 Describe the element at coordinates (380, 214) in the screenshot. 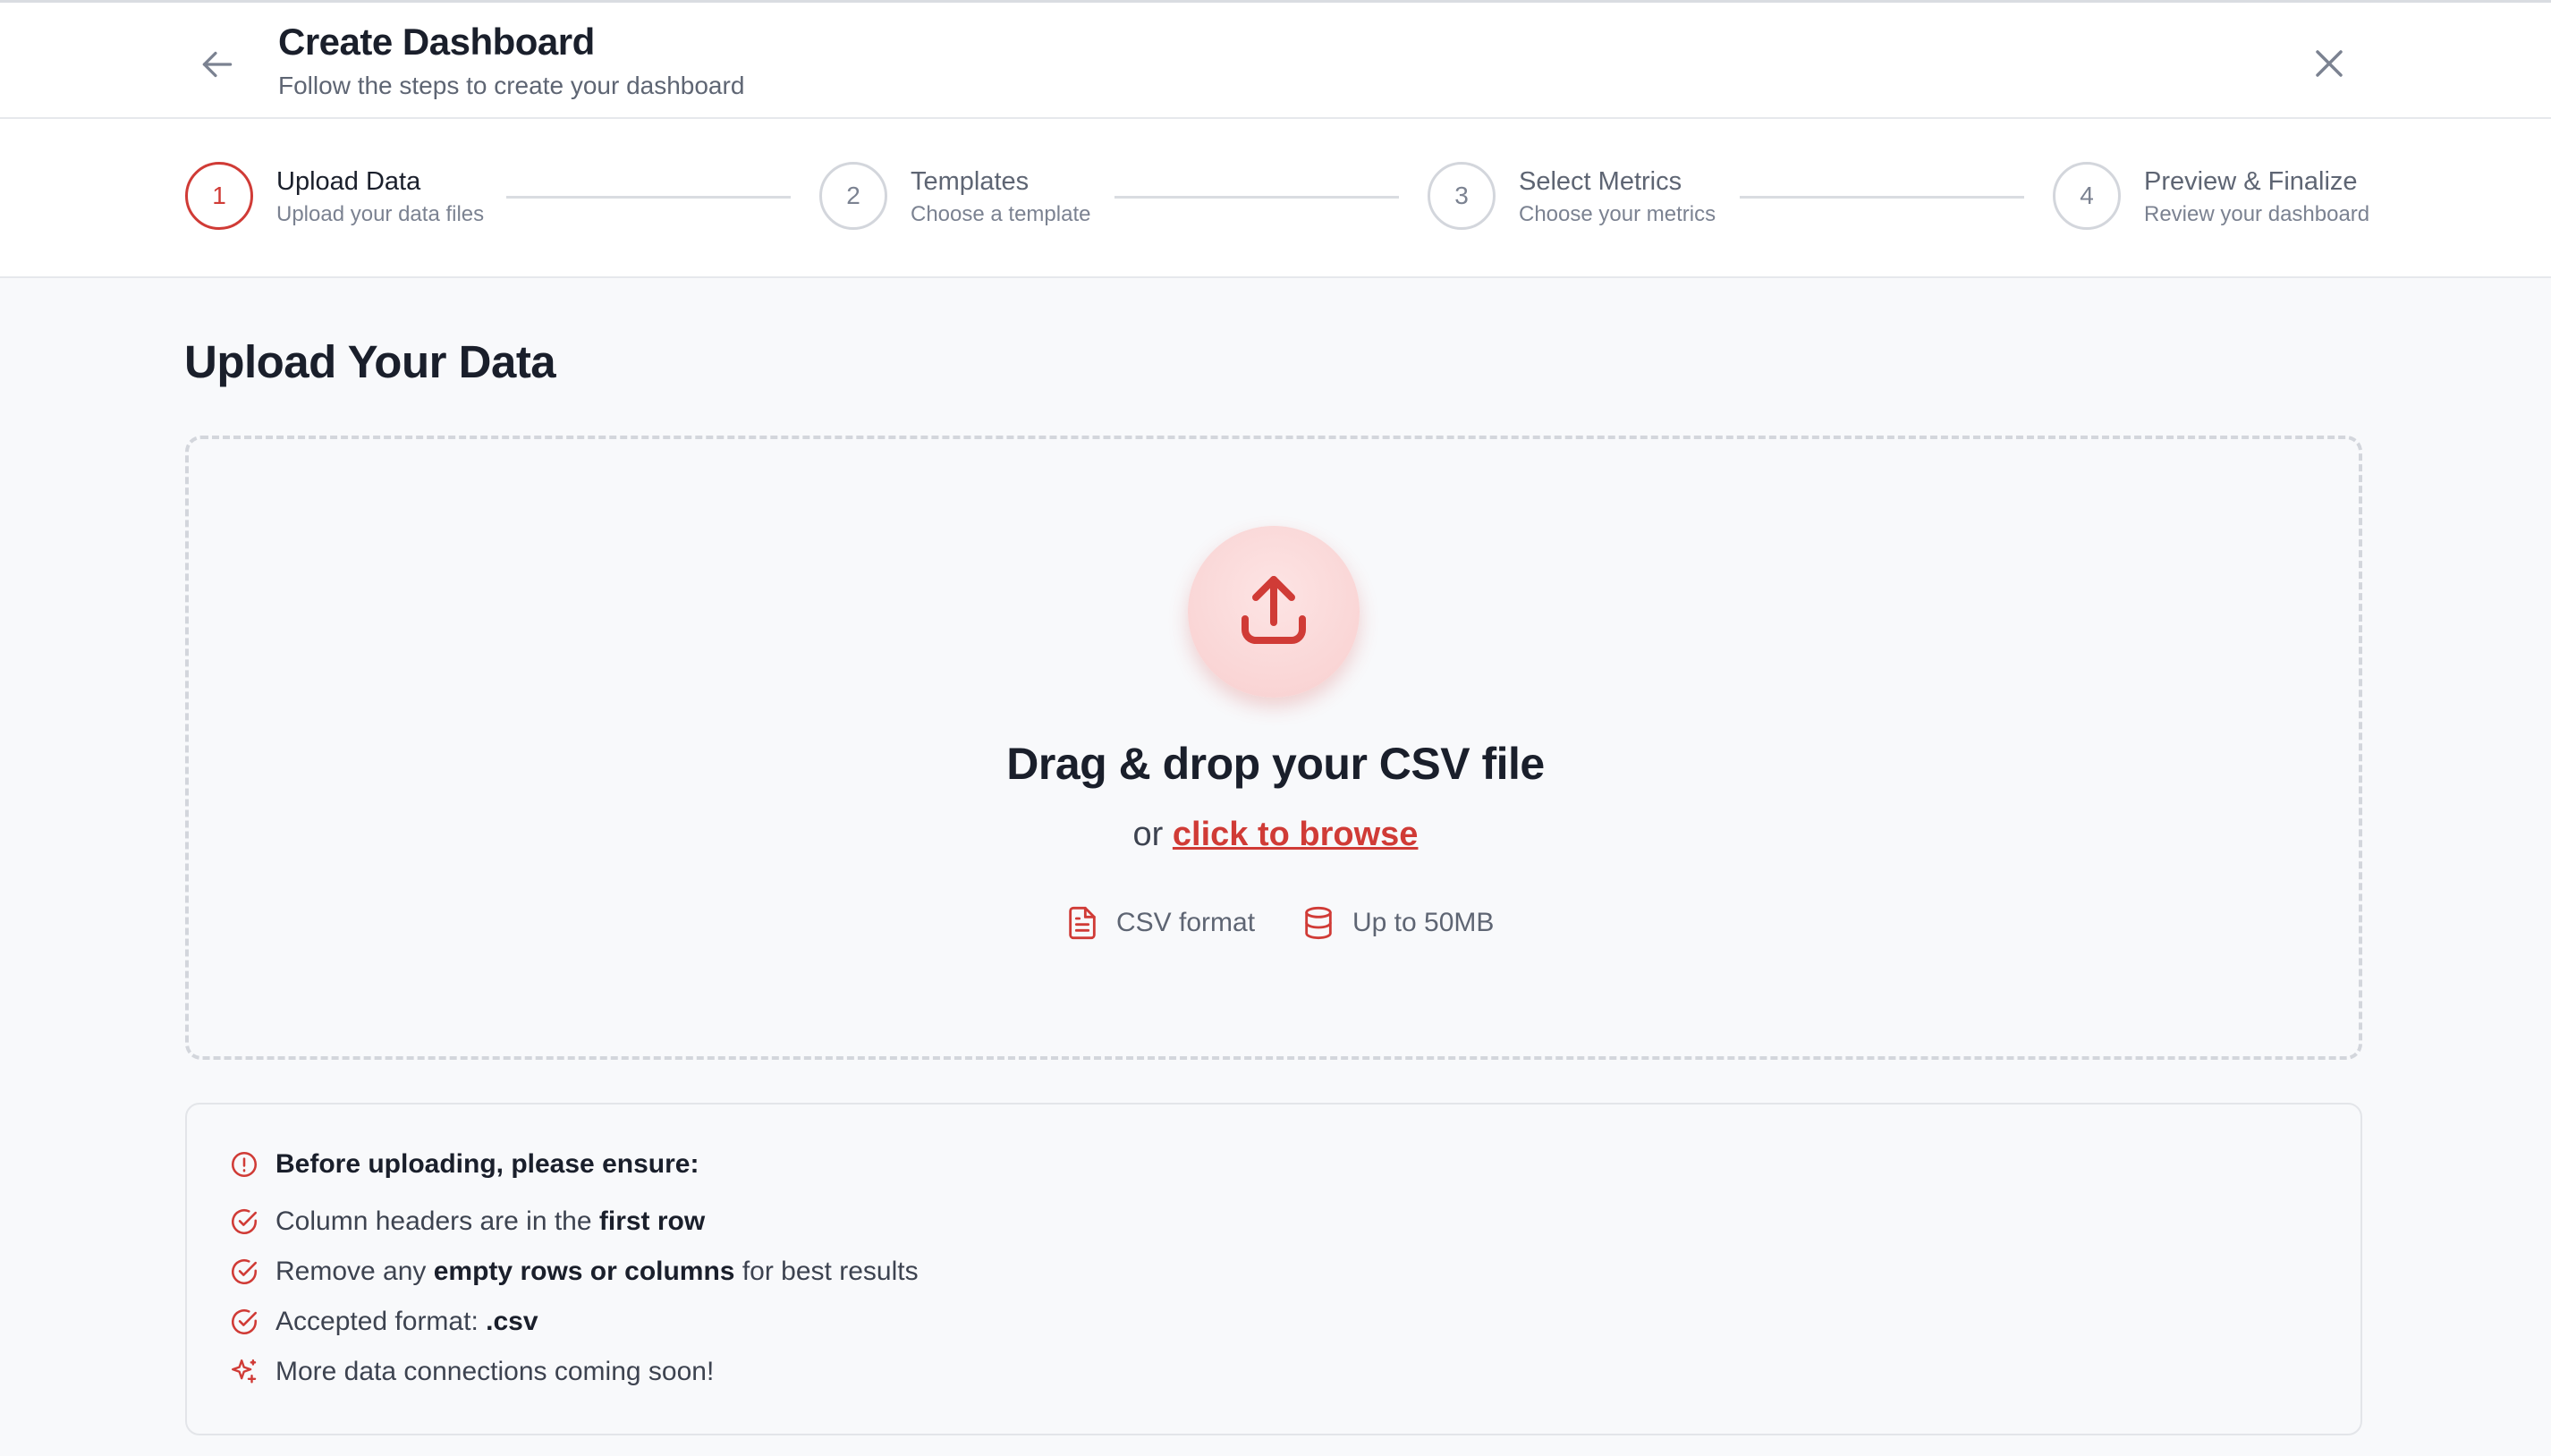

I see `step-subtitle: Upload your data files` at that location.